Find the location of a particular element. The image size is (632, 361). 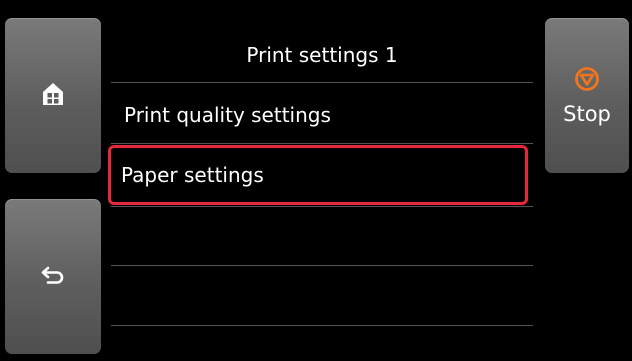

stop-label: Stop is located at coordinates (587, 113).